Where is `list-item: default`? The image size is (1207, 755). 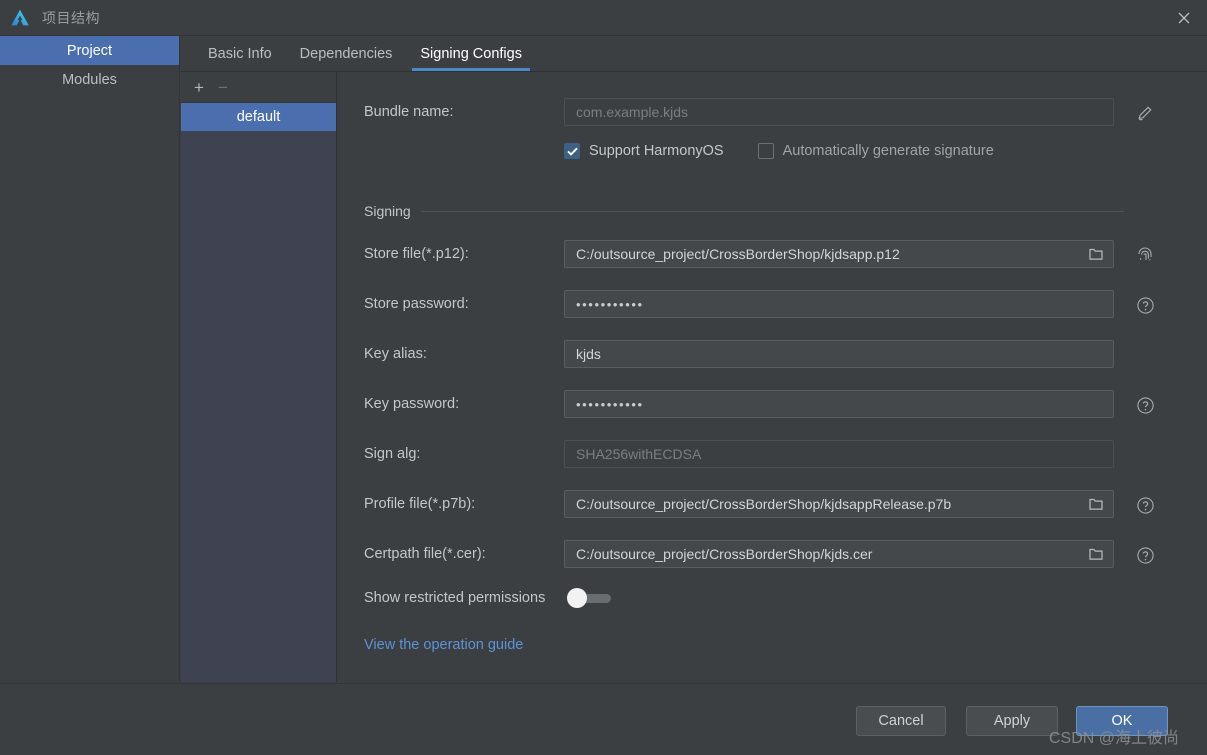 list-item: default is located at coordinates (258, 117).